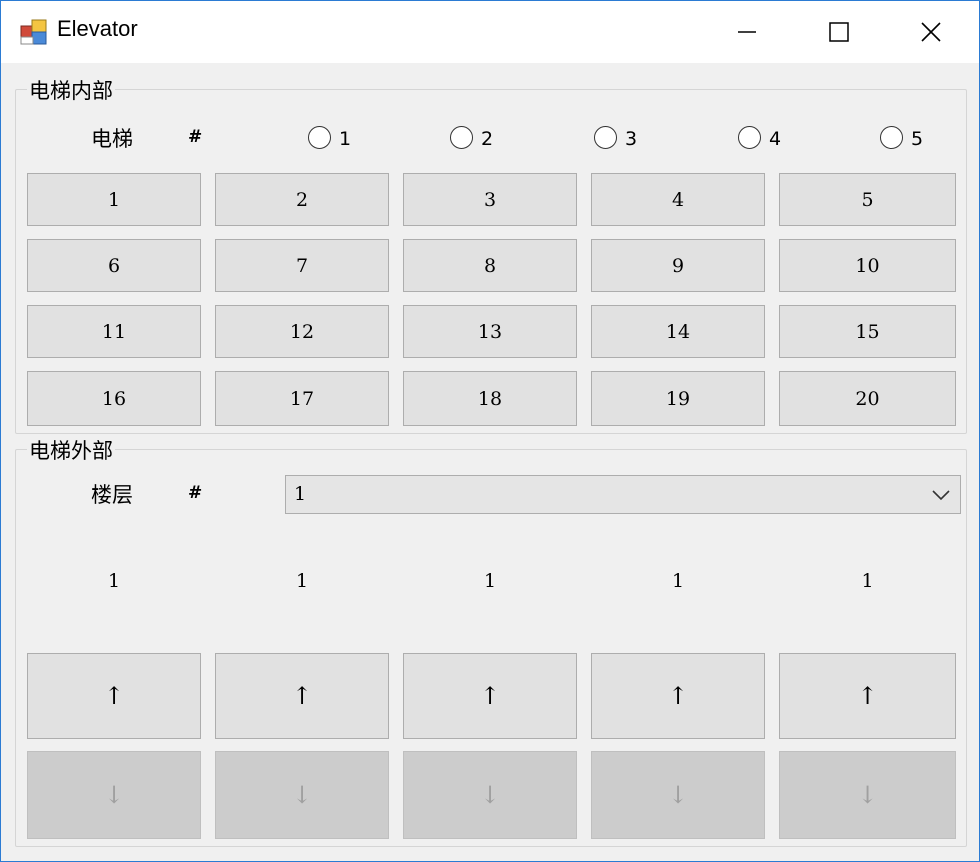 The image size is (980, 862). What do you see at coordinates (775, 139) in the screenshot?
I see `radio-label: 4` at bounding box center [775, 139].